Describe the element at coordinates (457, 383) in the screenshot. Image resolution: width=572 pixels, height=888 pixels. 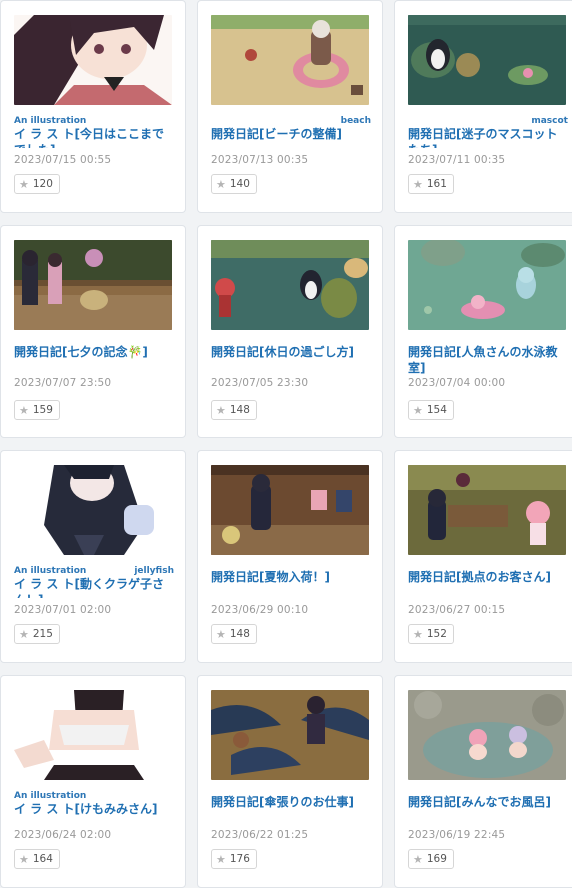
I see `post-date: 2023/07/04 00:00` at that location.